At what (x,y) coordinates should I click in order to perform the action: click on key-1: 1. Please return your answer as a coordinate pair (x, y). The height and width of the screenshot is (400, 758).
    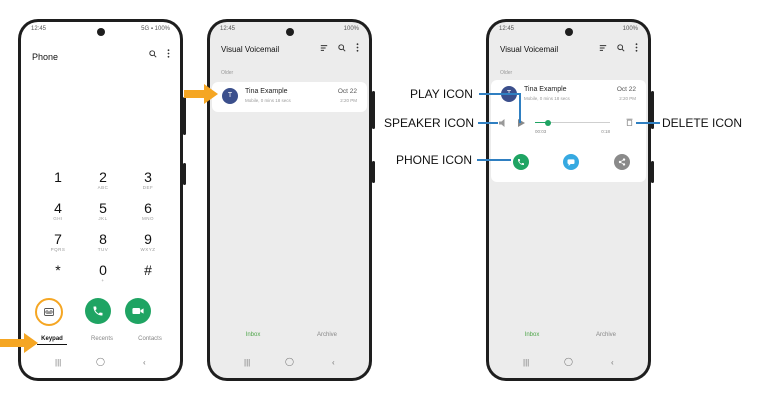
    Looking at the image, I should click on (58, 180).